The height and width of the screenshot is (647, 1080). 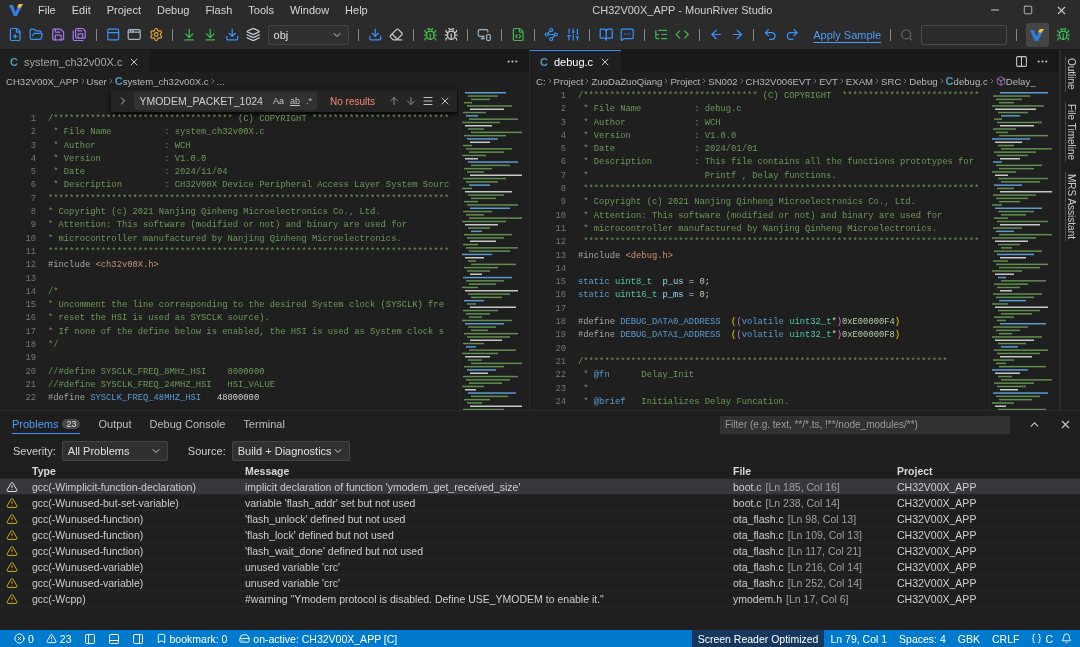 I want to click on search-field, so click(x=963, y=34).